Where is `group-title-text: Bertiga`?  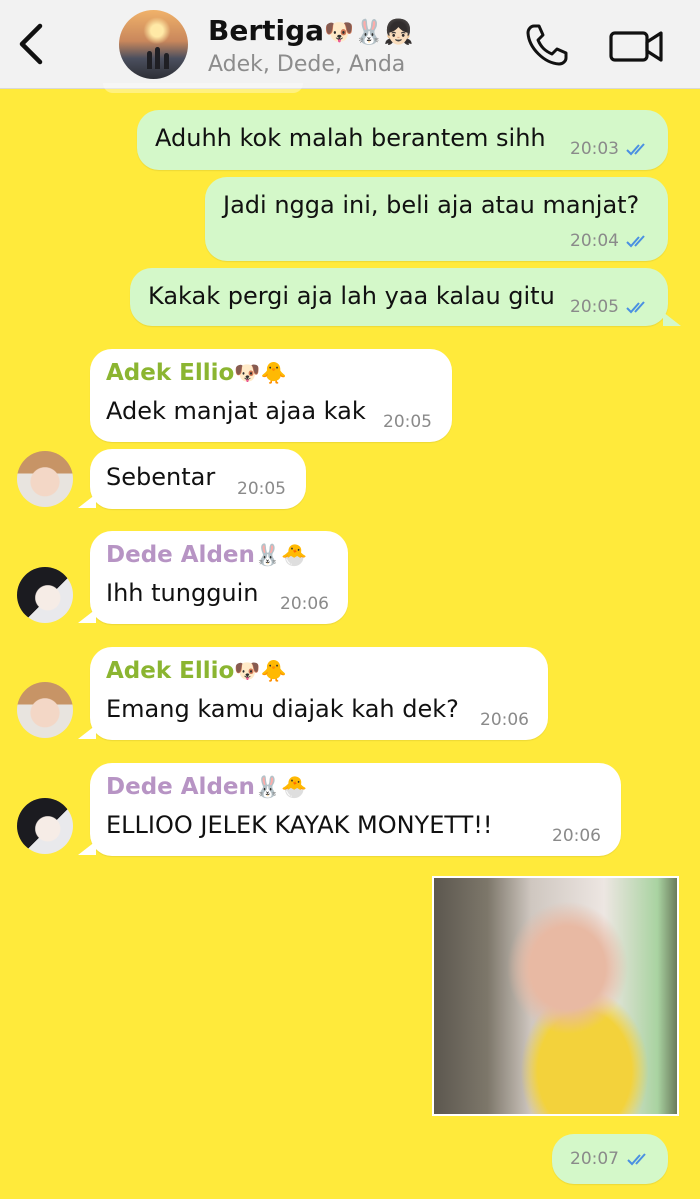 group-title-text: Bertiga is located at coordinates (266, 30).